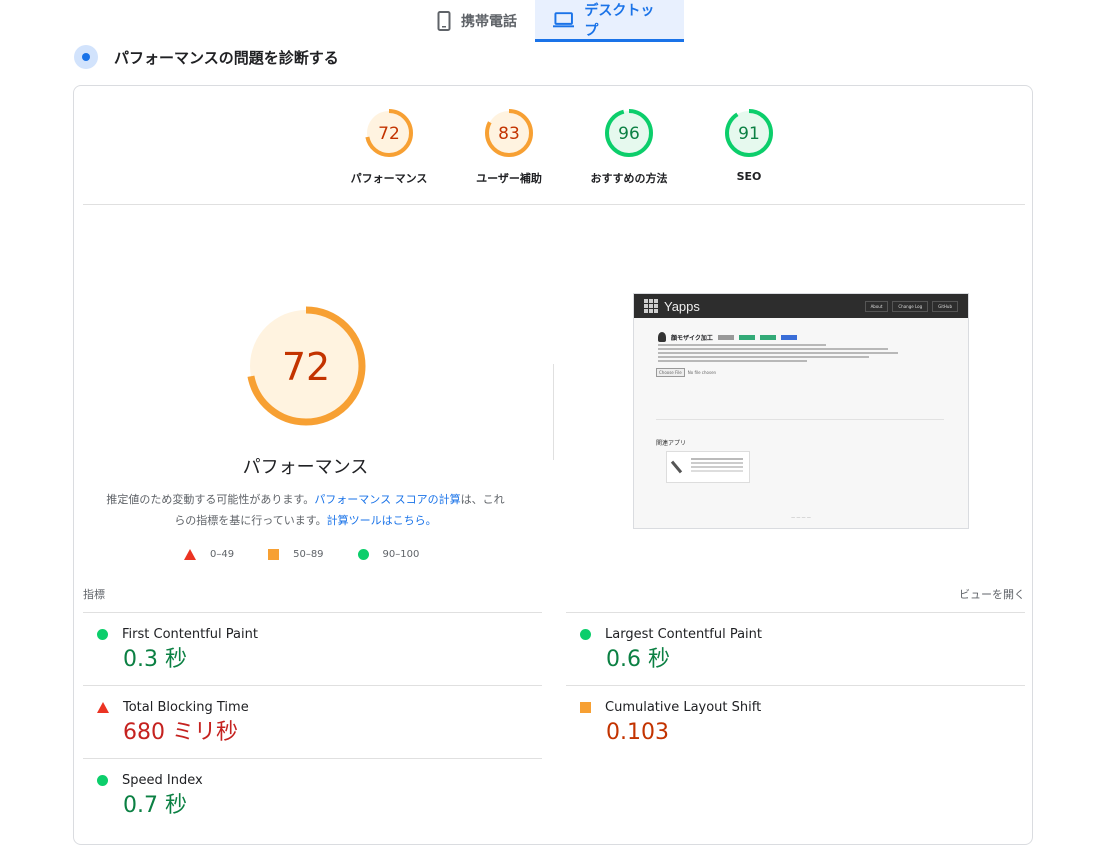  Describe the element at coordinates (795, 648) in the screenshot. I see `metric-lcp: Largest Contentful Paint 0.6 秒` at that location.